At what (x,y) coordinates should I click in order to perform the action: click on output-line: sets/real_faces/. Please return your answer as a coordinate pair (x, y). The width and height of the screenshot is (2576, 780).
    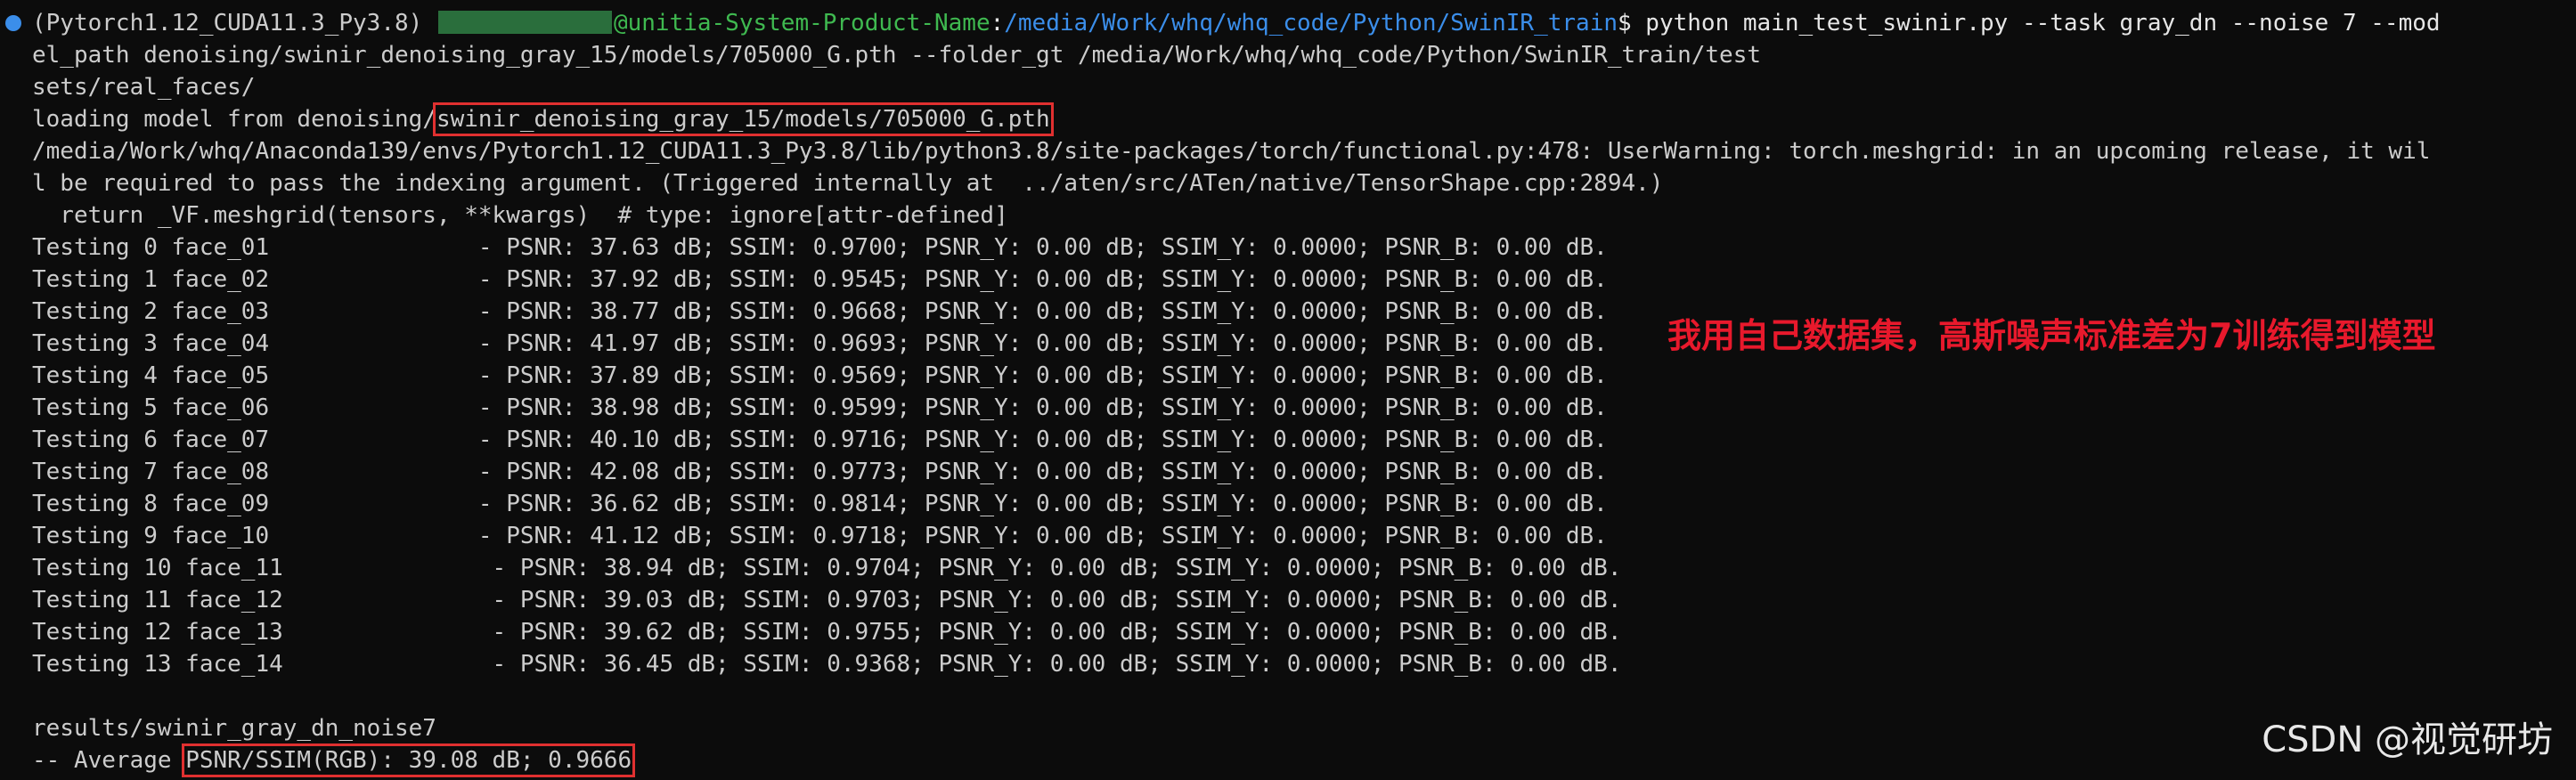
    Looking at the image, I should click on (144, 87).